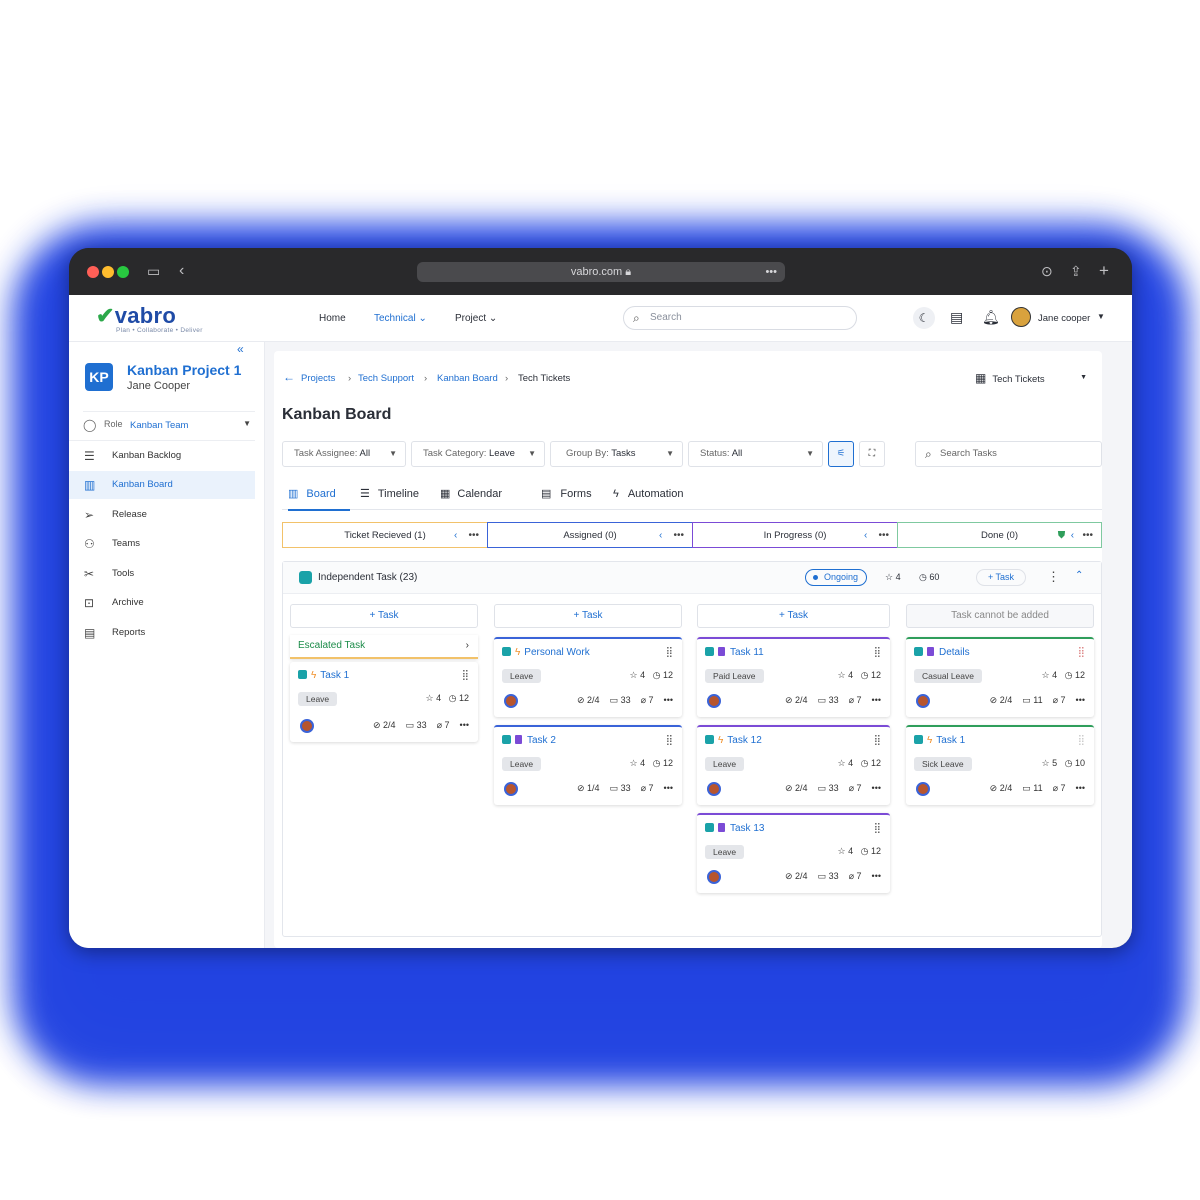  I want to click on back-arrow-icon: ←, so click(289, 377).